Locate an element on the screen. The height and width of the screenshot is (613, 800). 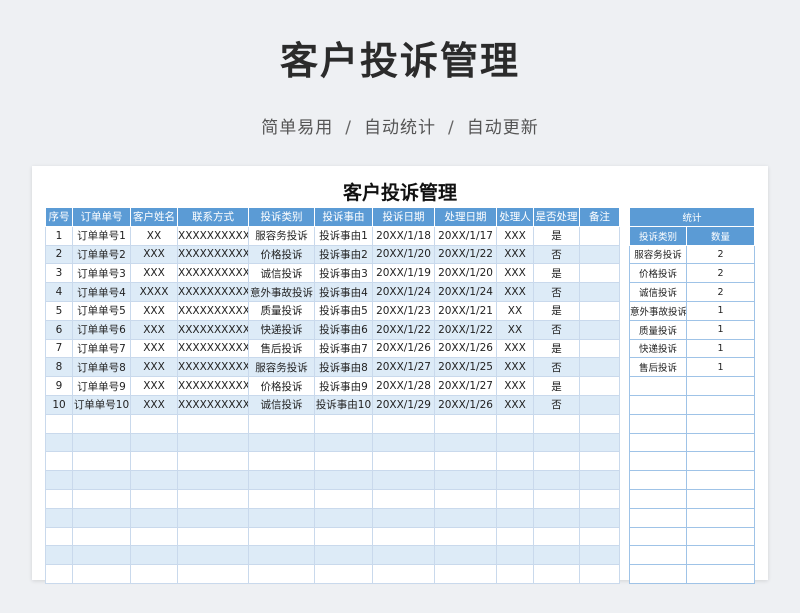
table-cell: 订单单号5 is located at coordinates (101, 310).